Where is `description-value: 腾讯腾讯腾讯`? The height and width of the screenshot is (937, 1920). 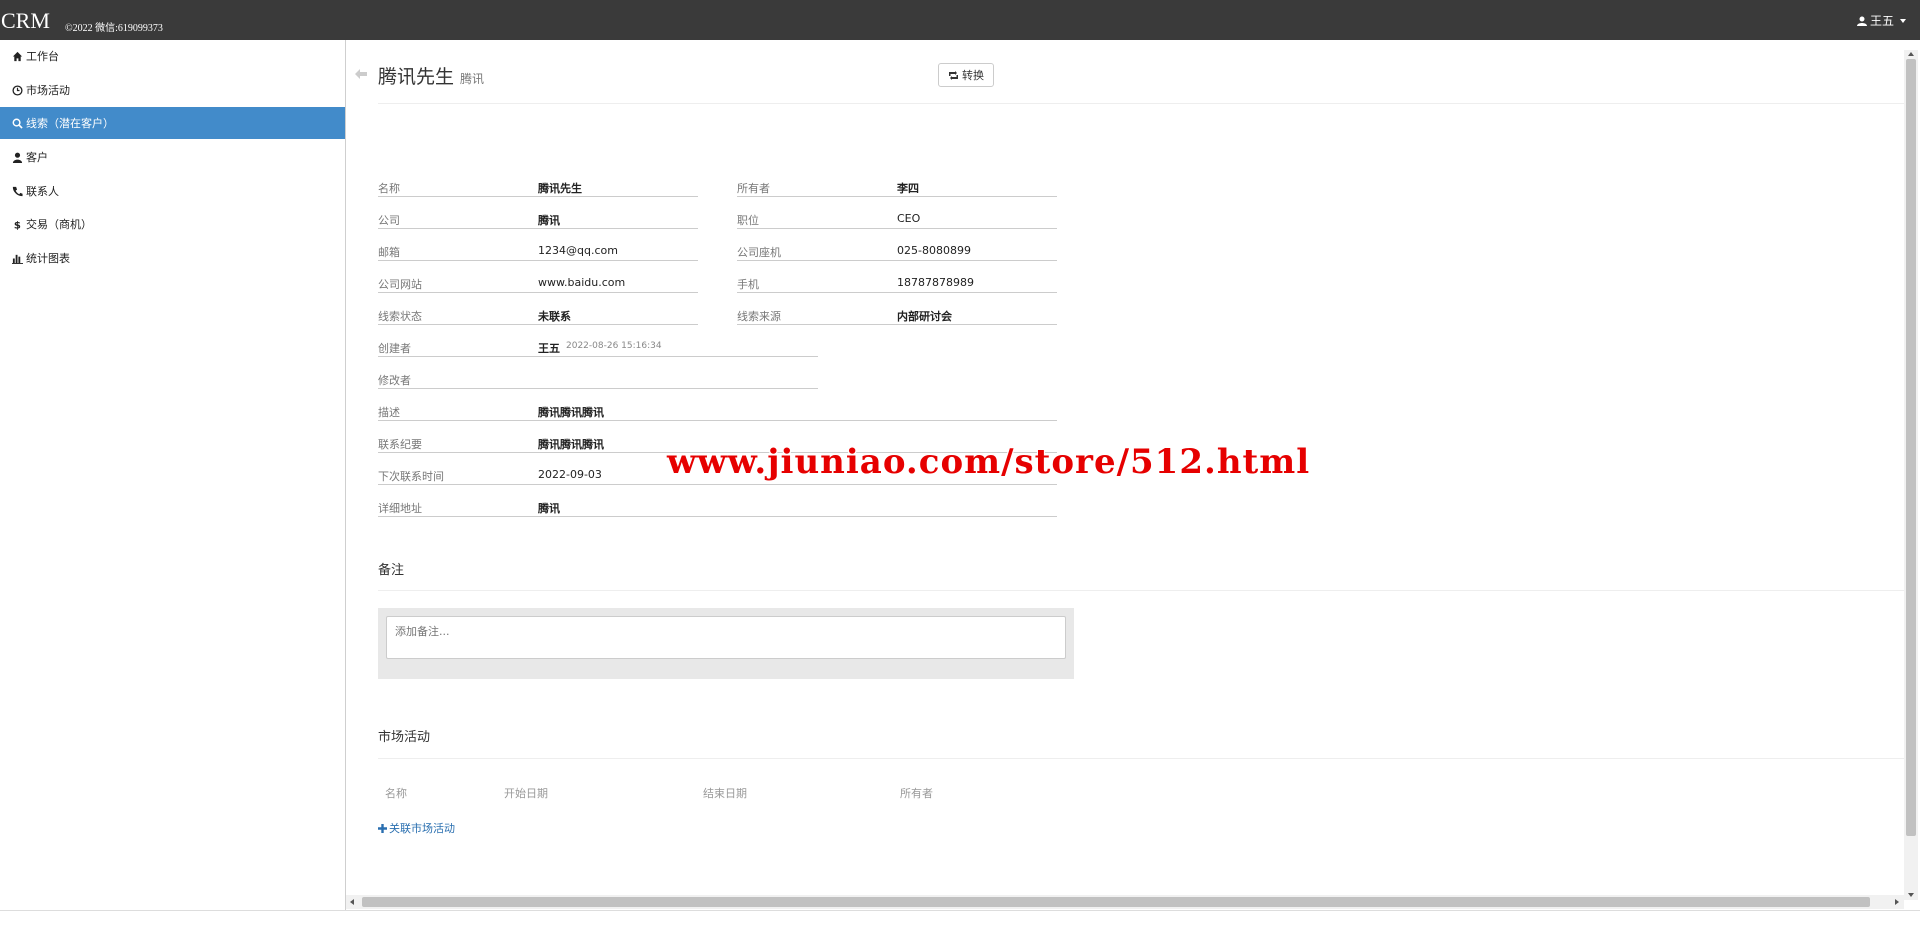 description-value: 腾讯腾讯腾讯 is located at coordinates (571, 412).